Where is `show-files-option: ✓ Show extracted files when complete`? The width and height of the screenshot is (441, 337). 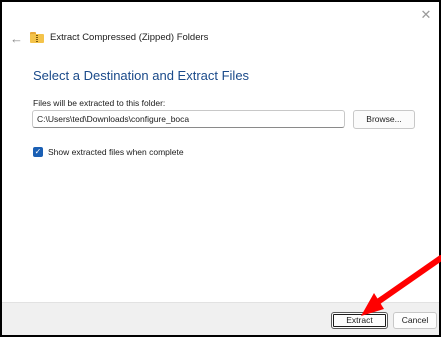
show-files-option: ✓ Show extracted files when complete is located at coordinates (108, 152).